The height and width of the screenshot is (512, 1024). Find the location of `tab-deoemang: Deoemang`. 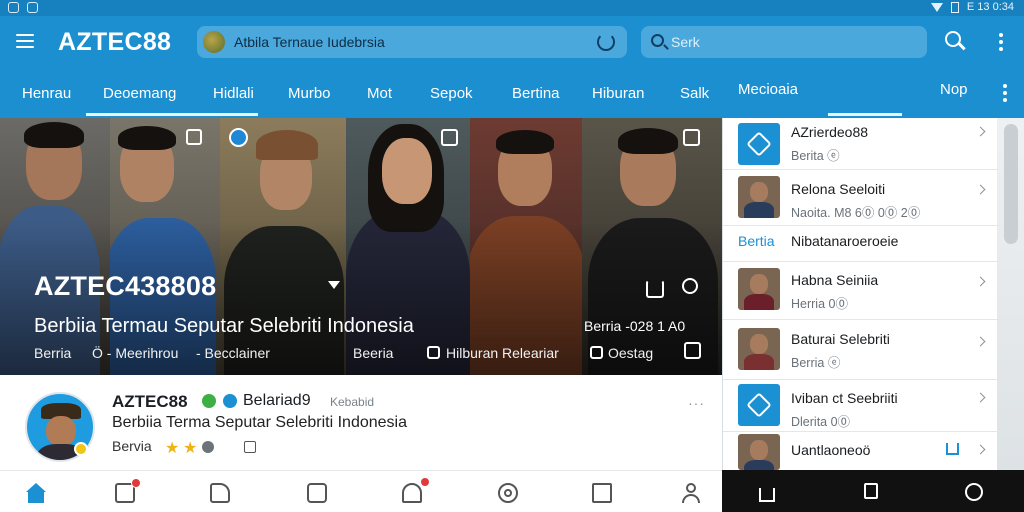

tab-deoemang: Deoemang is located at coordinates (139, 93).